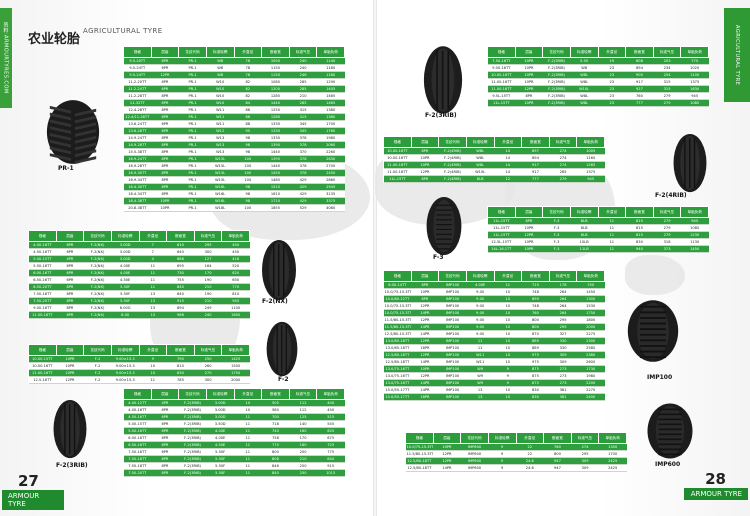 This screenshot has height=516, width=750. I want to click on table-cell: 686, so click(180, 259).